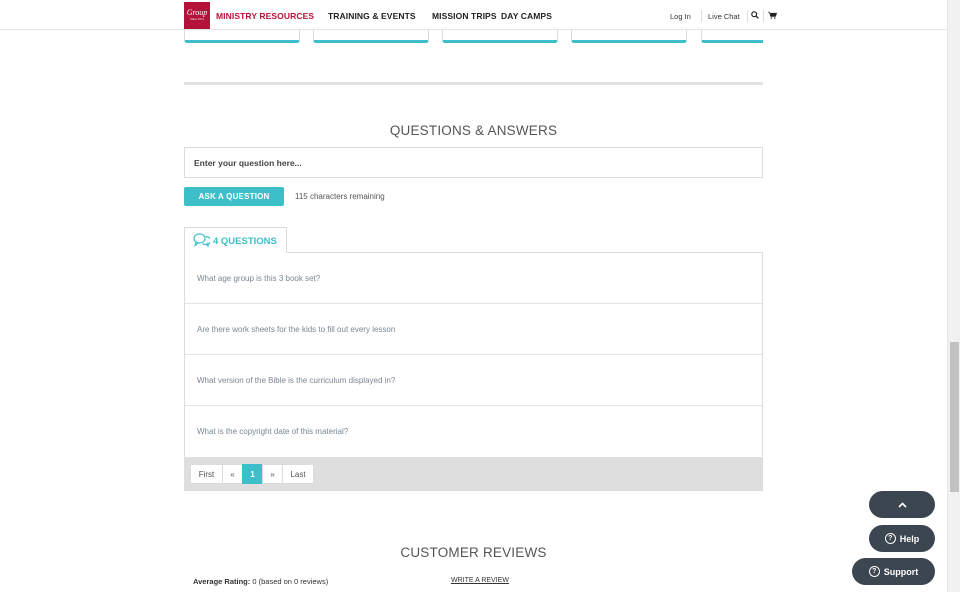 The height and width of the screenshot is (592, 960). What do you see at coordinates (473, 130) in the screenshot?
I see `qa-title: QUESTIONS & ANSWERS` at bounding box center [473, 130].